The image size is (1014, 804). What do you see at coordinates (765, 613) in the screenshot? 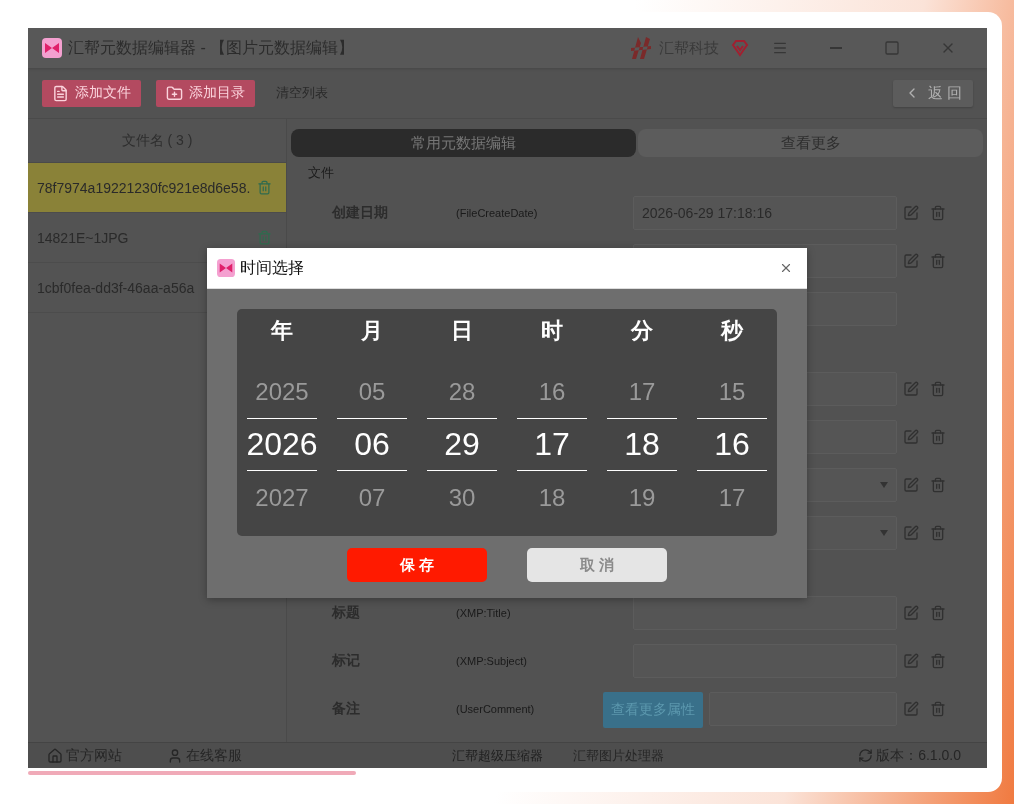
I see `input-field` at bounding box center [765, 613].